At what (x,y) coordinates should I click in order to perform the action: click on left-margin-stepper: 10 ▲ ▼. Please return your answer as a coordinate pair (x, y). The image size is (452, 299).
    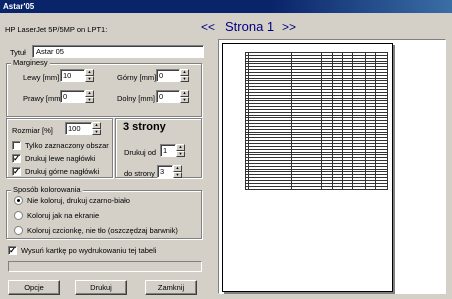
    Looking at the image, I should click on (77, 75).